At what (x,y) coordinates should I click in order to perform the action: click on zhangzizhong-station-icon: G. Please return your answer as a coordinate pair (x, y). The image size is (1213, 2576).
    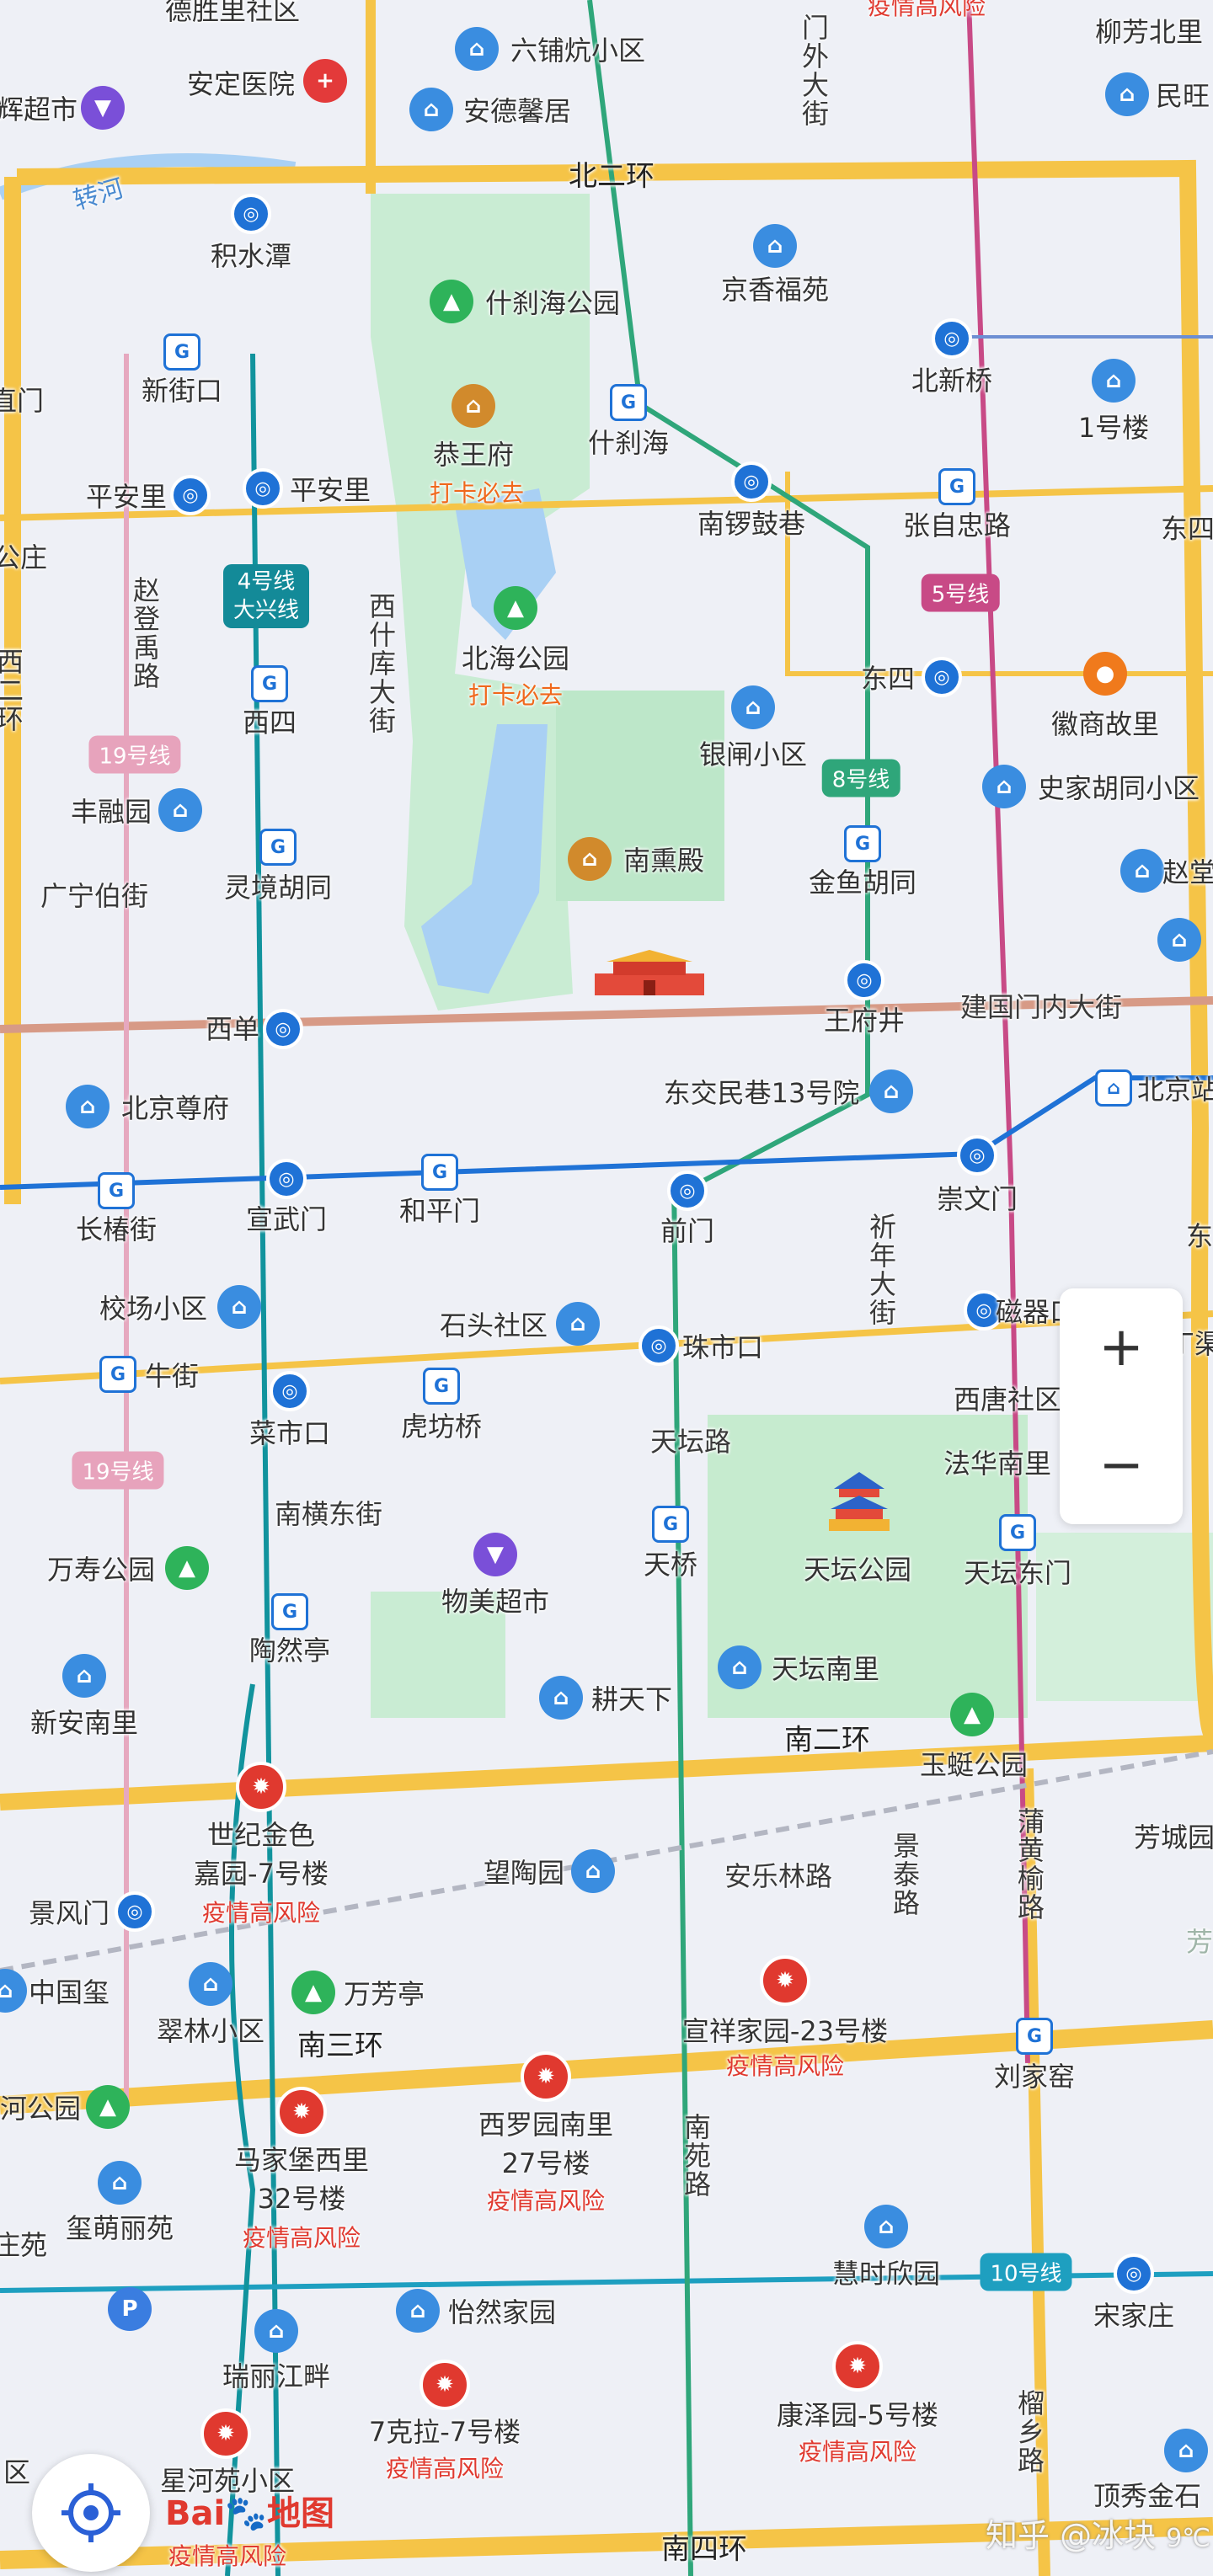
    Looking at the image, I should click on (956, 486).